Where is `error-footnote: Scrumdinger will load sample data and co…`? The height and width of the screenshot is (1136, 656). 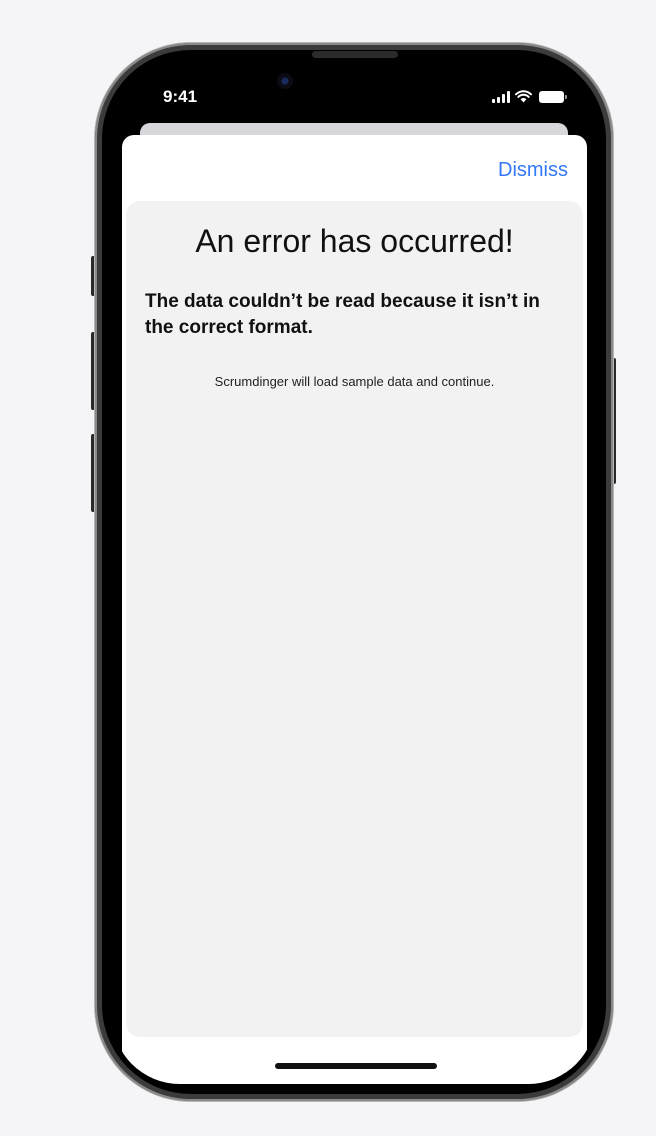
error-footnote: Scrumdinger will load sample data and co… is located at coordinates (354, 381).